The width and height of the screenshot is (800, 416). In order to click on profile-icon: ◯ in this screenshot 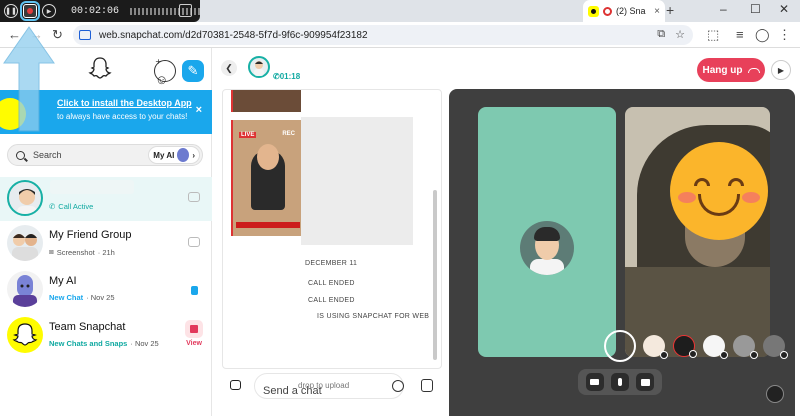, I will do `click(762, 35)`.